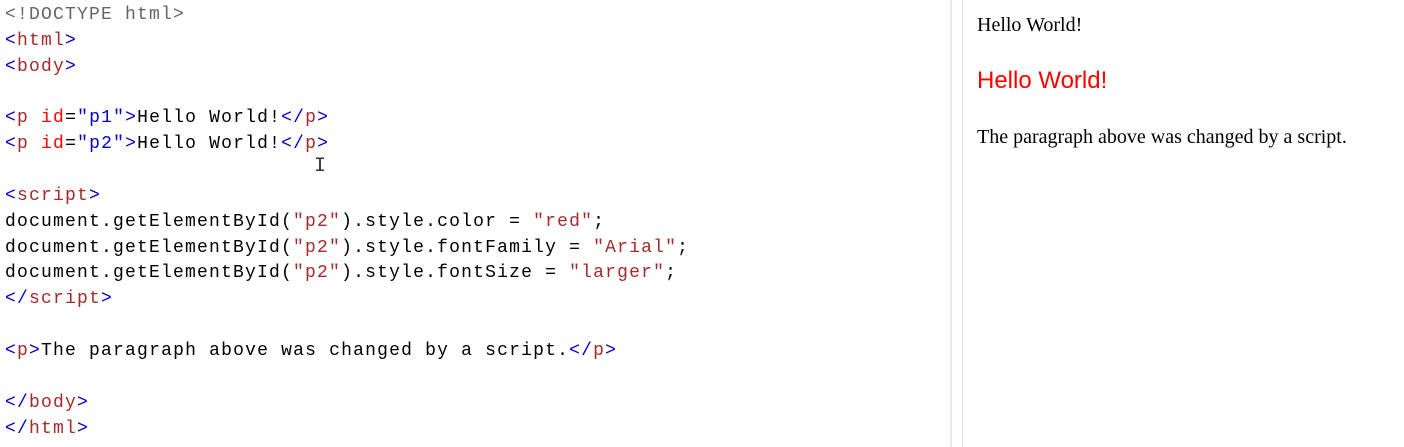  Describe the element at coordinates (320, 166) in the screenshot. I see `text-cursor-icon: I` at that location.